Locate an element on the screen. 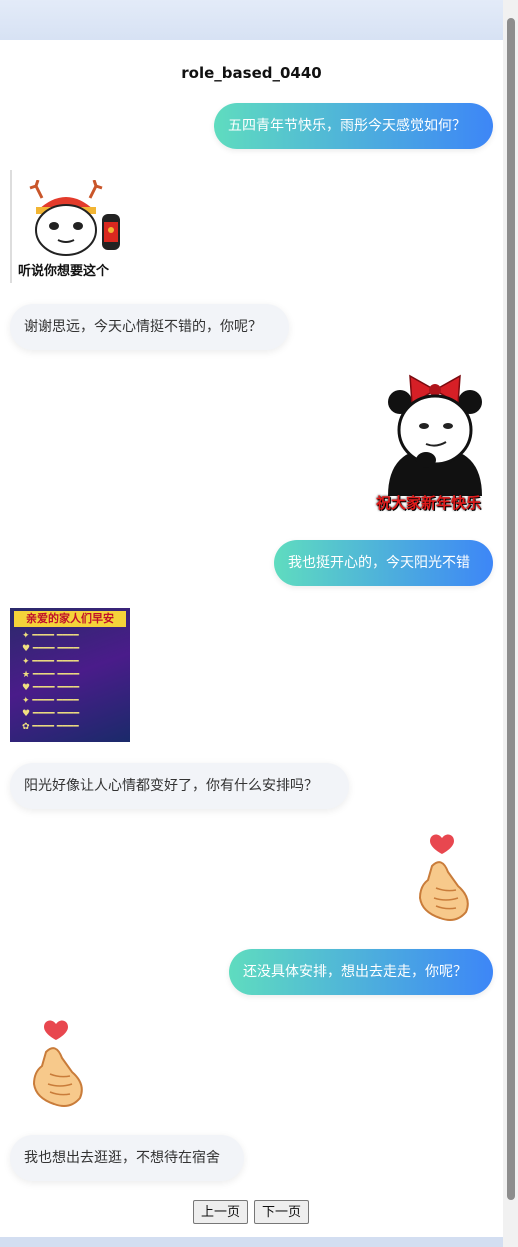  poster-decoration: ★ ━━━━ ━━━━ is located at coordinates (51, 675).